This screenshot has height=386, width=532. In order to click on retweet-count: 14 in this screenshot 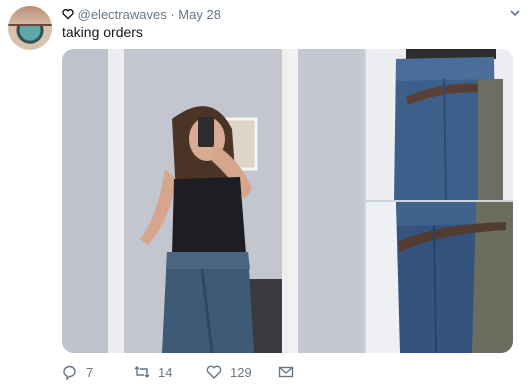, I will do `click(165, 372)`.